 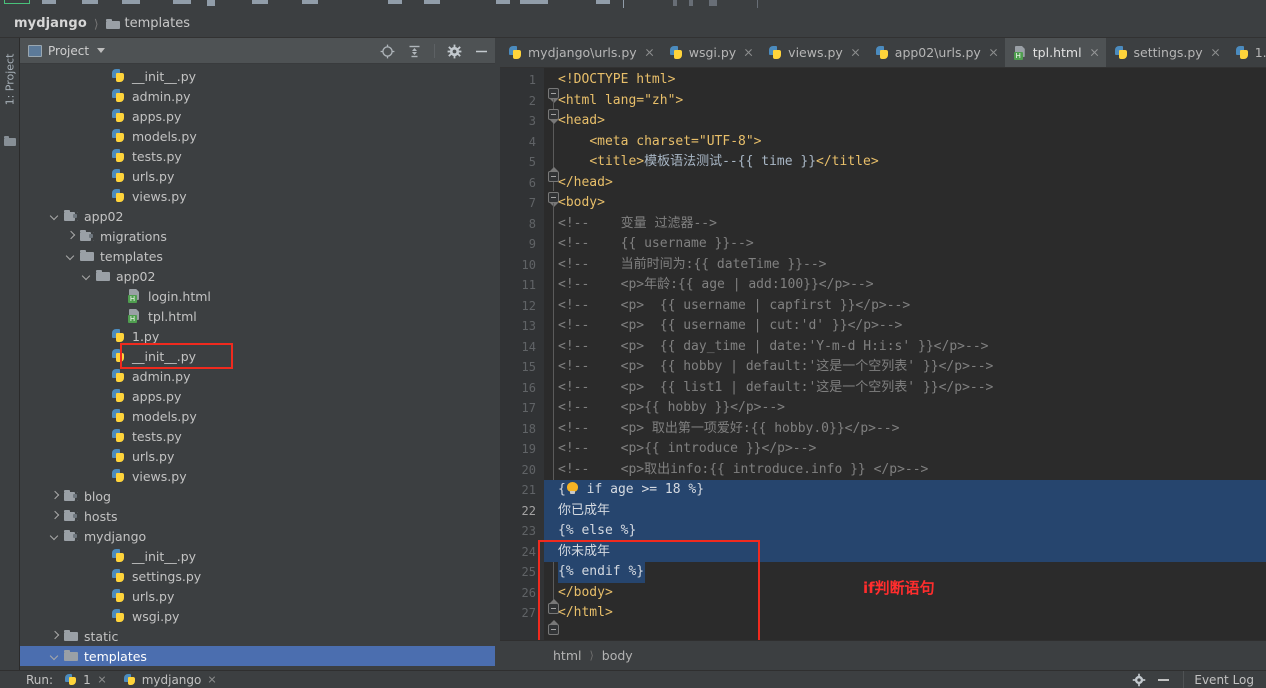 What do you see at coordinates (631, 490) in the screenshot?
I see `code-line-21: { if age >= 18 %}` at bounding box center [631, 490].